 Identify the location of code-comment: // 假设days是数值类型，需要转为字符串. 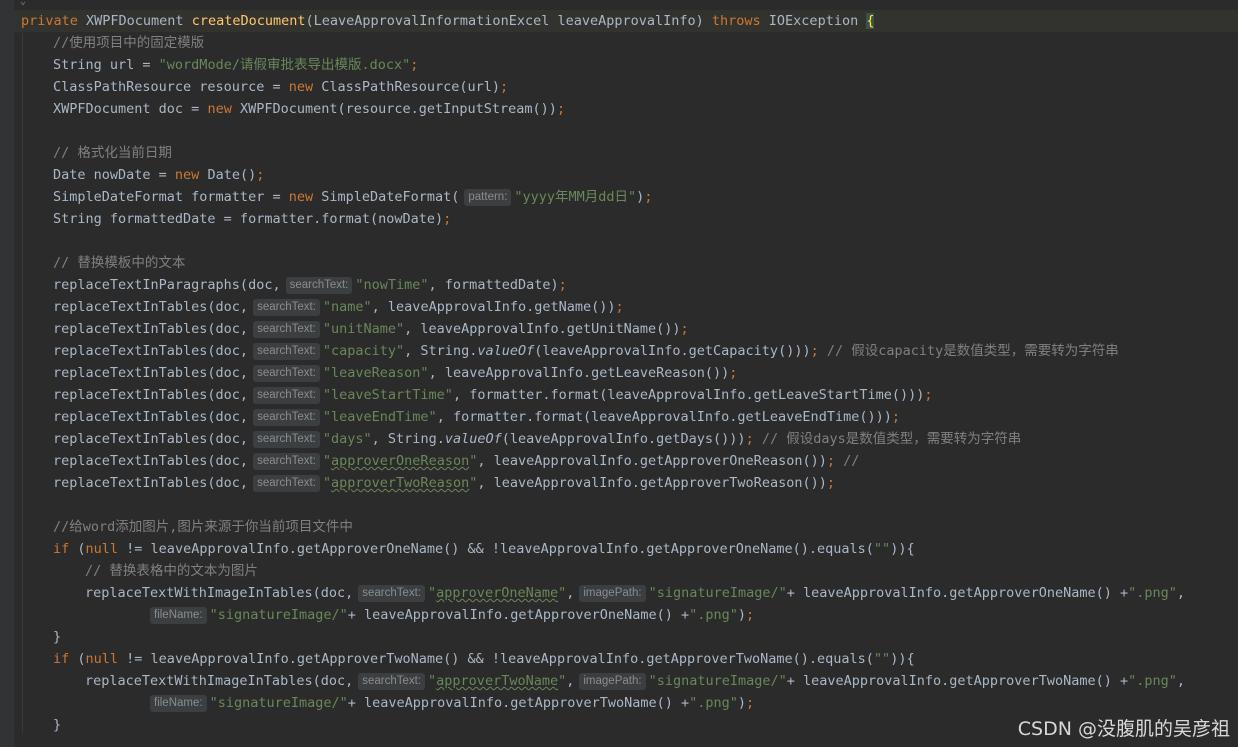
(887, 439).